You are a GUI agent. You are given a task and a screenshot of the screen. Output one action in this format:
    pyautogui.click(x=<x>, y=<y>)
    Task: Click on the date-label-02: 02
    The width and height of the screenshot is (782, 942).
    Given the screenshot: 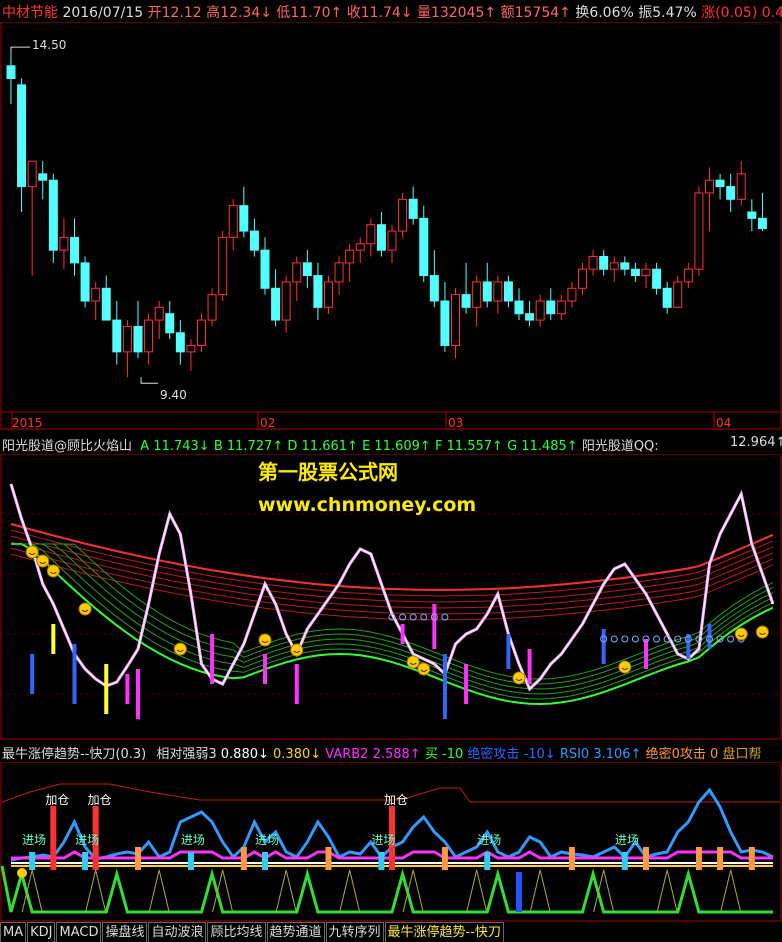 What is the action you would take?
    pyautogui.click(x=268, y=423)
    